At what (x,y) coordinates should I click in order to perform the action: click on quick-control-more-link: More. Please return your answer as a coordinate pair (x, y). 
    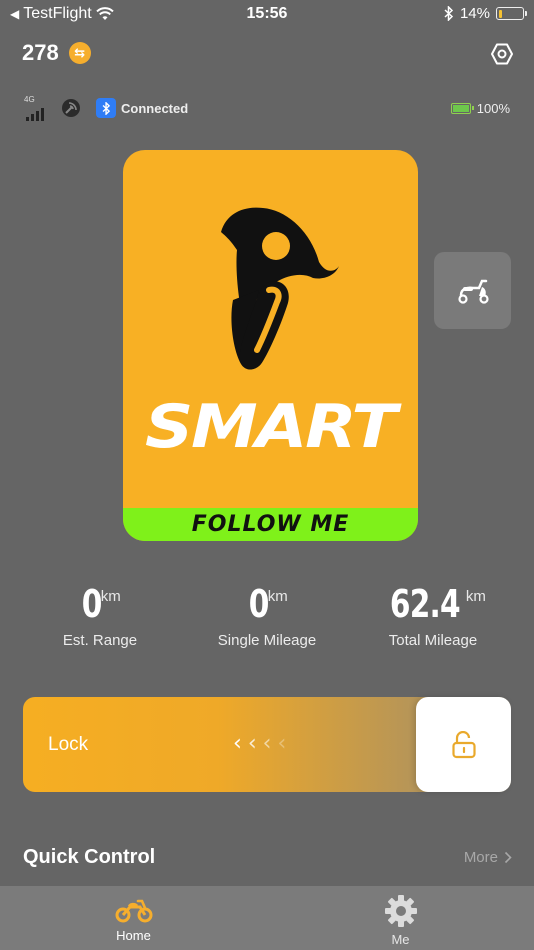
    Looking at the image, I should click on (488, 857).